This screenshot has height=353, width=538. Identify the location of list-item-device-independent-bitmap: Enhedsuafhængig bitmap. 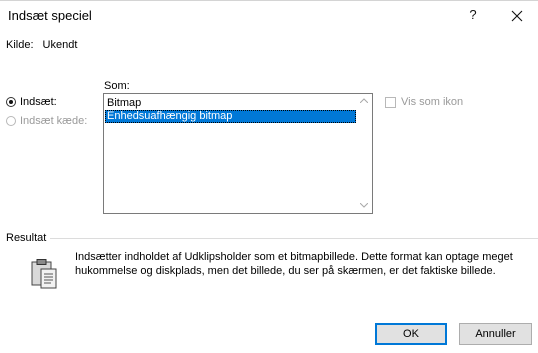
(230, 116).